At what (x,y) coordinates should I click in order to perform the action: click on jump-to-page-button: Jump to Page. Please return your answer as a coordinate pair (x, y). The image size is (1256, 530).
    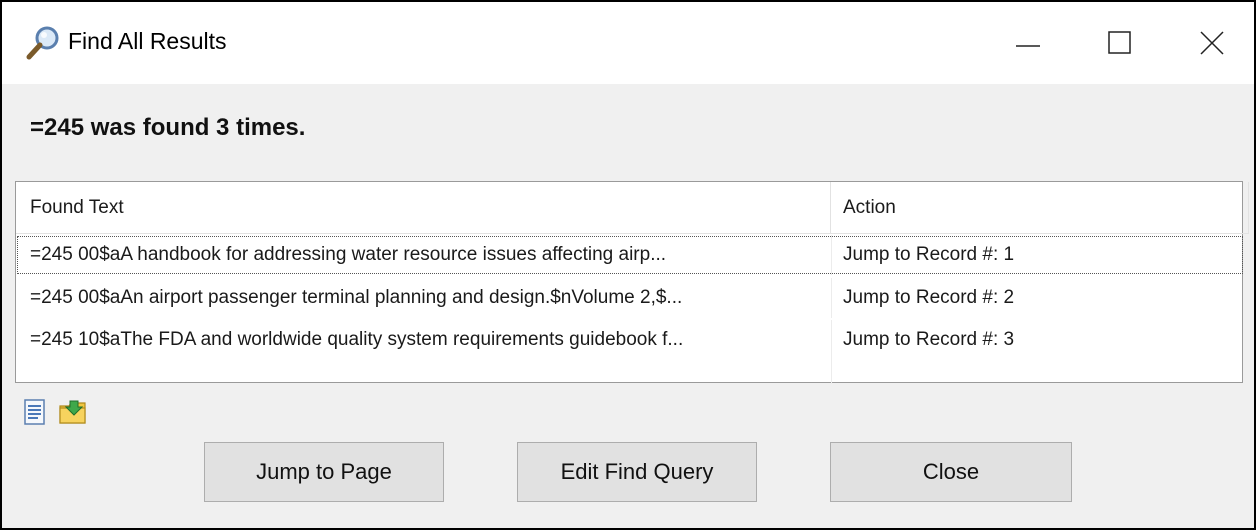
    Looking at the image, I should click on (324, 472).